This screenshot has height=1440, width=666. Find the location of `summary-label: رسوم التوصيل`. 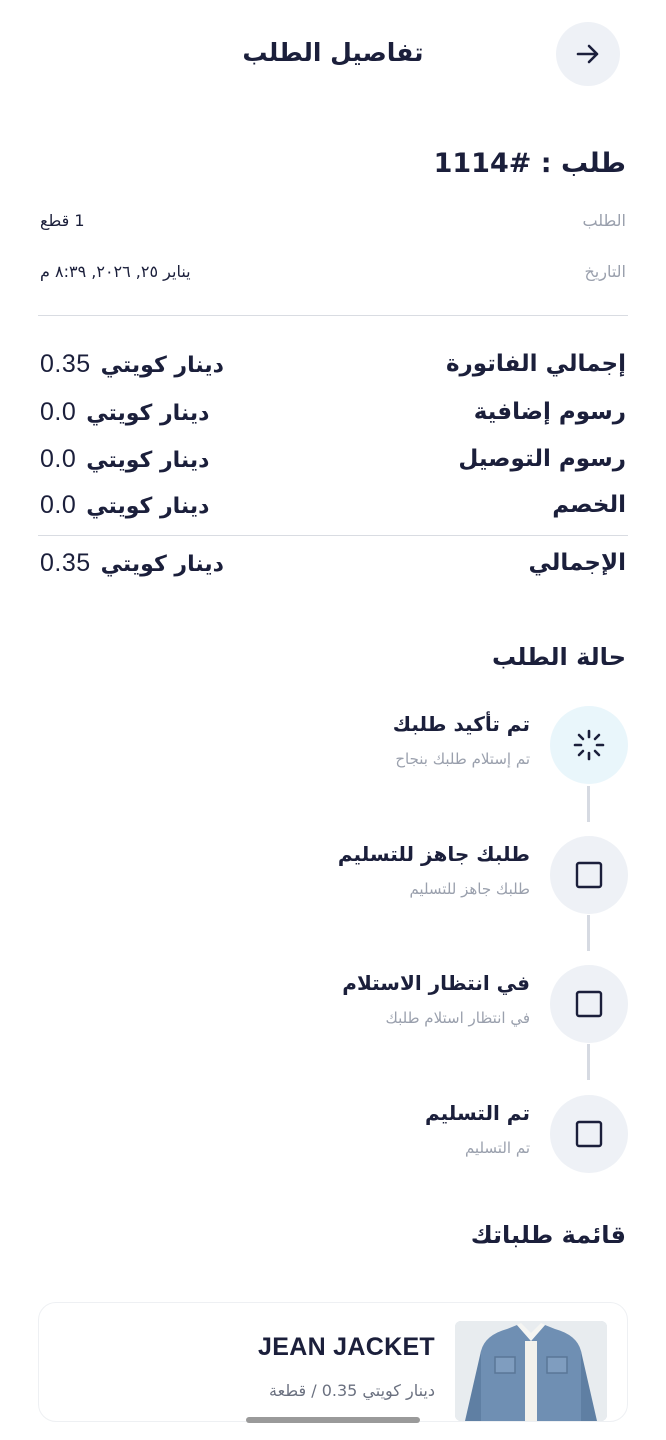

summary-label: رسوم التوصيل is located at coordinates (542, 459).